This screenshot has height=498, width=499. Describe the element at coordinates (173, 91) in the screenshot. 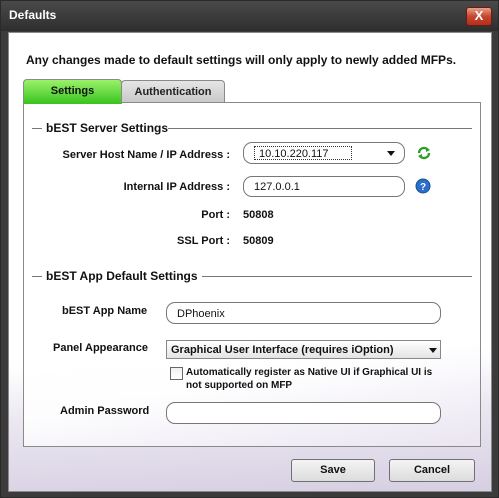

I see `tab-authentication: Authentication` at that location.